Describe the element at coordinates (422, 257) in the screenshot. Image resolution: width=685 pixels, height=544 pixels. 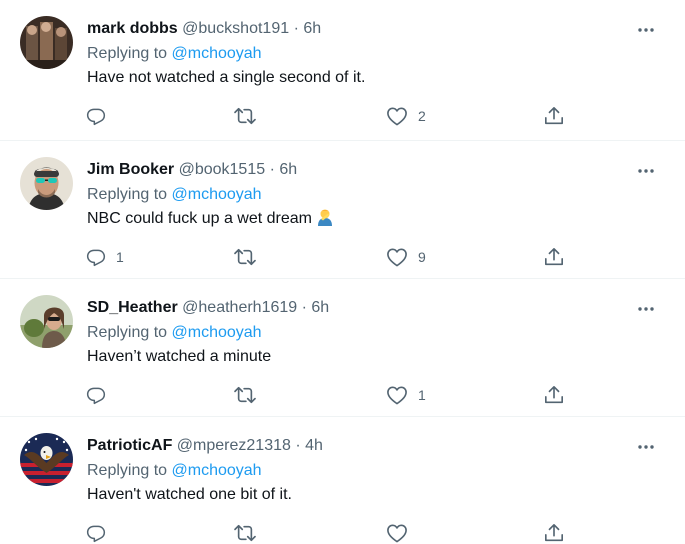
I see `like-count: 9` at that location.